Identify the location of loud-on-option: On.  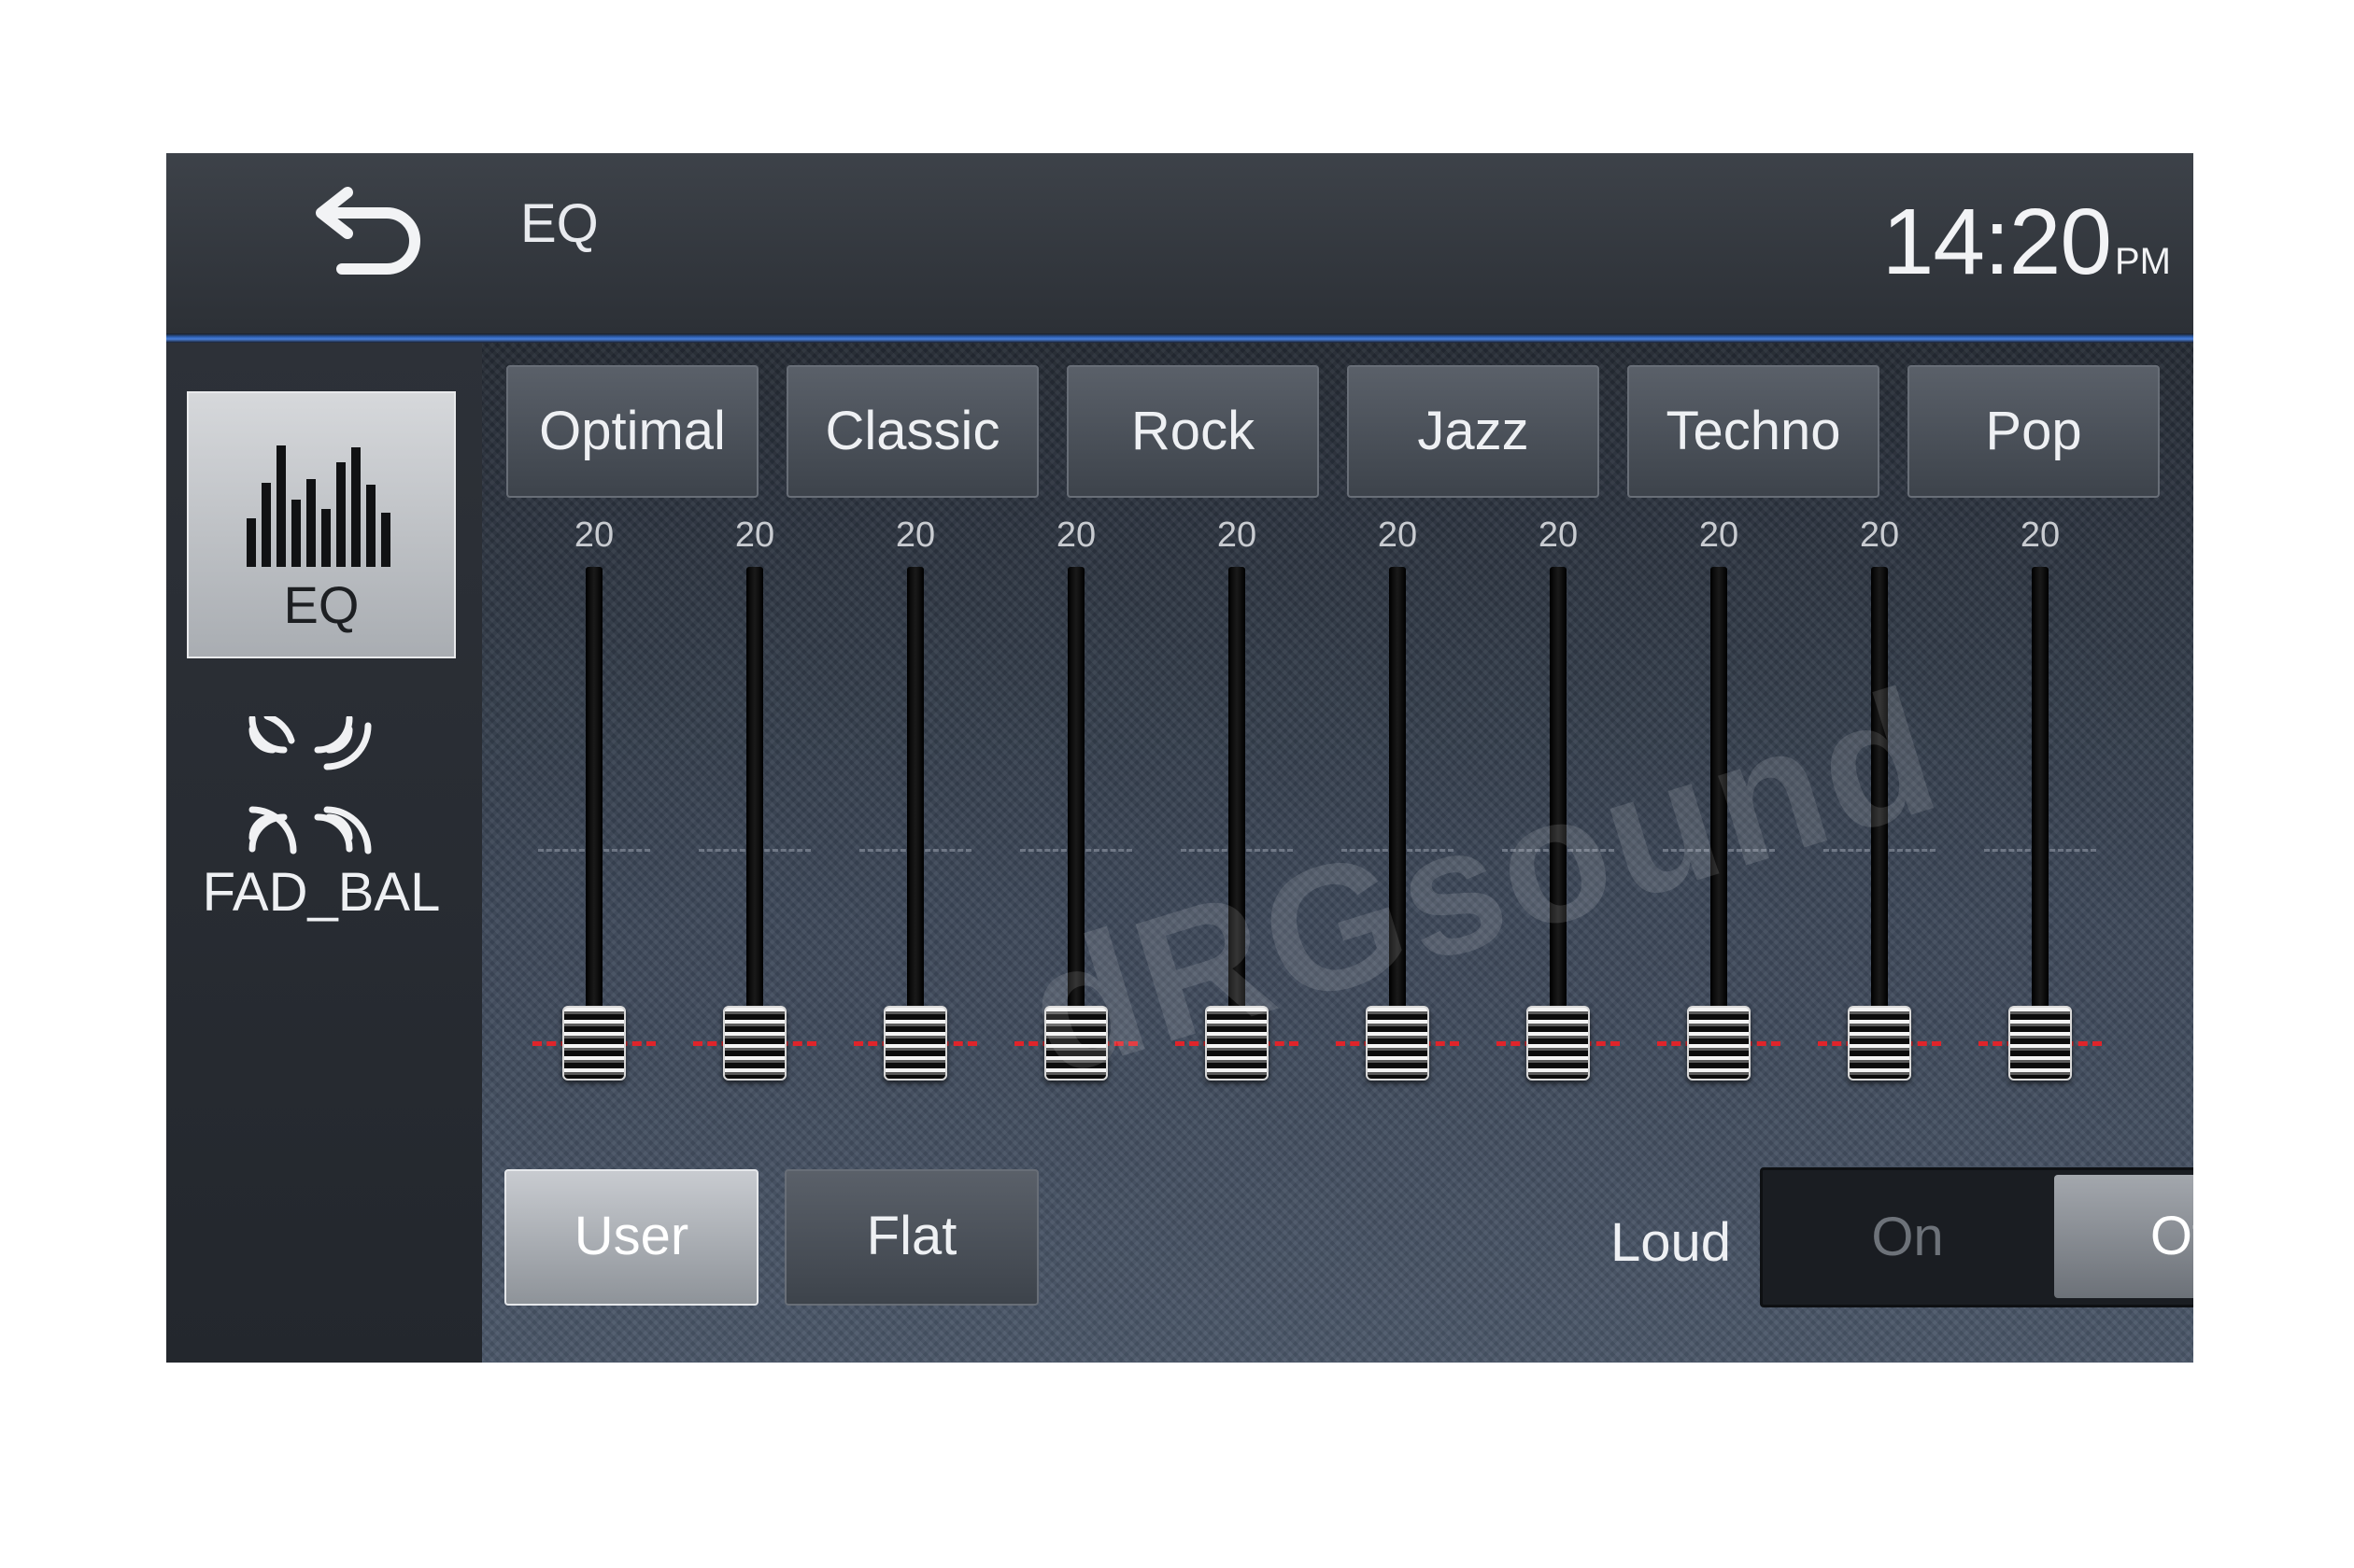
(1908, 1237).